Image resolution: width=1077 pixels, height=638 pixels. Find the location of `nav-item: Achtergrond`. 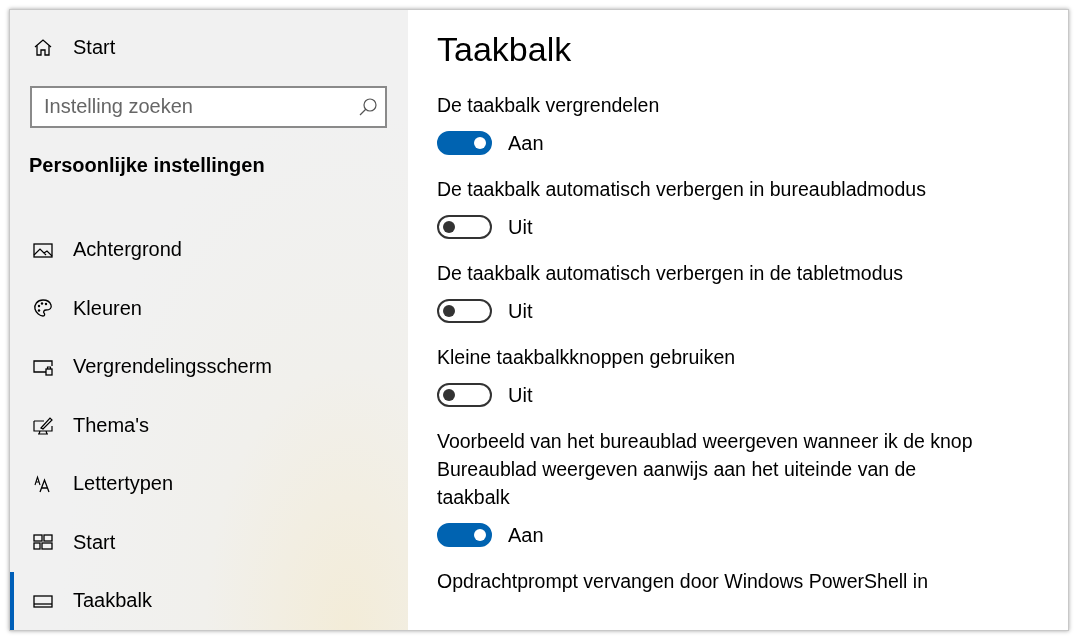

nav-item: Achtergrond is located at coordinates (209, 249).